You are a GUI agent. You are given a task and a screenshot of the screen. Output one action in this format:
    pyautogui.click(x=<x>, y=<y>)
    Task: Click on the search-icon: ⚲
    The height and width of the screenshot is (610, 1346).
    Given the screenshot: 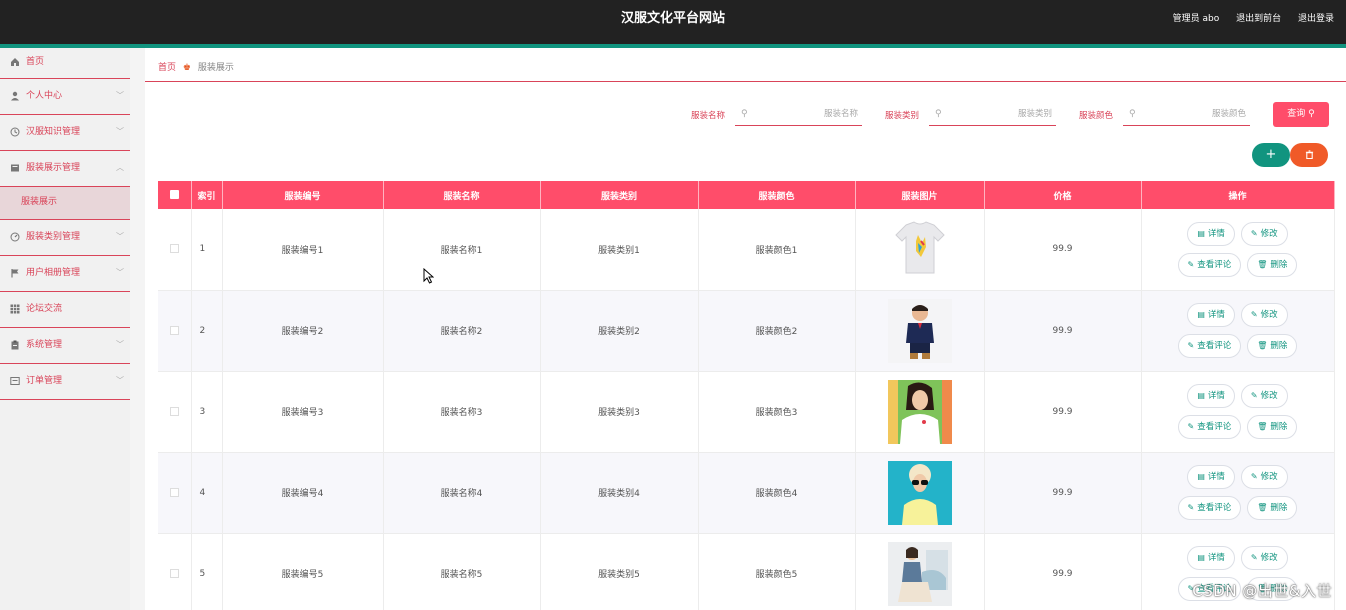 What is the action you would take?
    pyautogui.click(x=938, y=114)
    